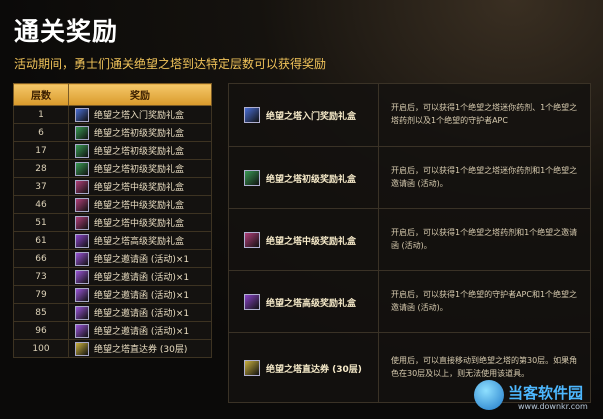 The width and height of the screenshot is (603, 419). Describe the element at coordinates (41, 186) in the screenshot. I see `floor-cell: 37` at that location.